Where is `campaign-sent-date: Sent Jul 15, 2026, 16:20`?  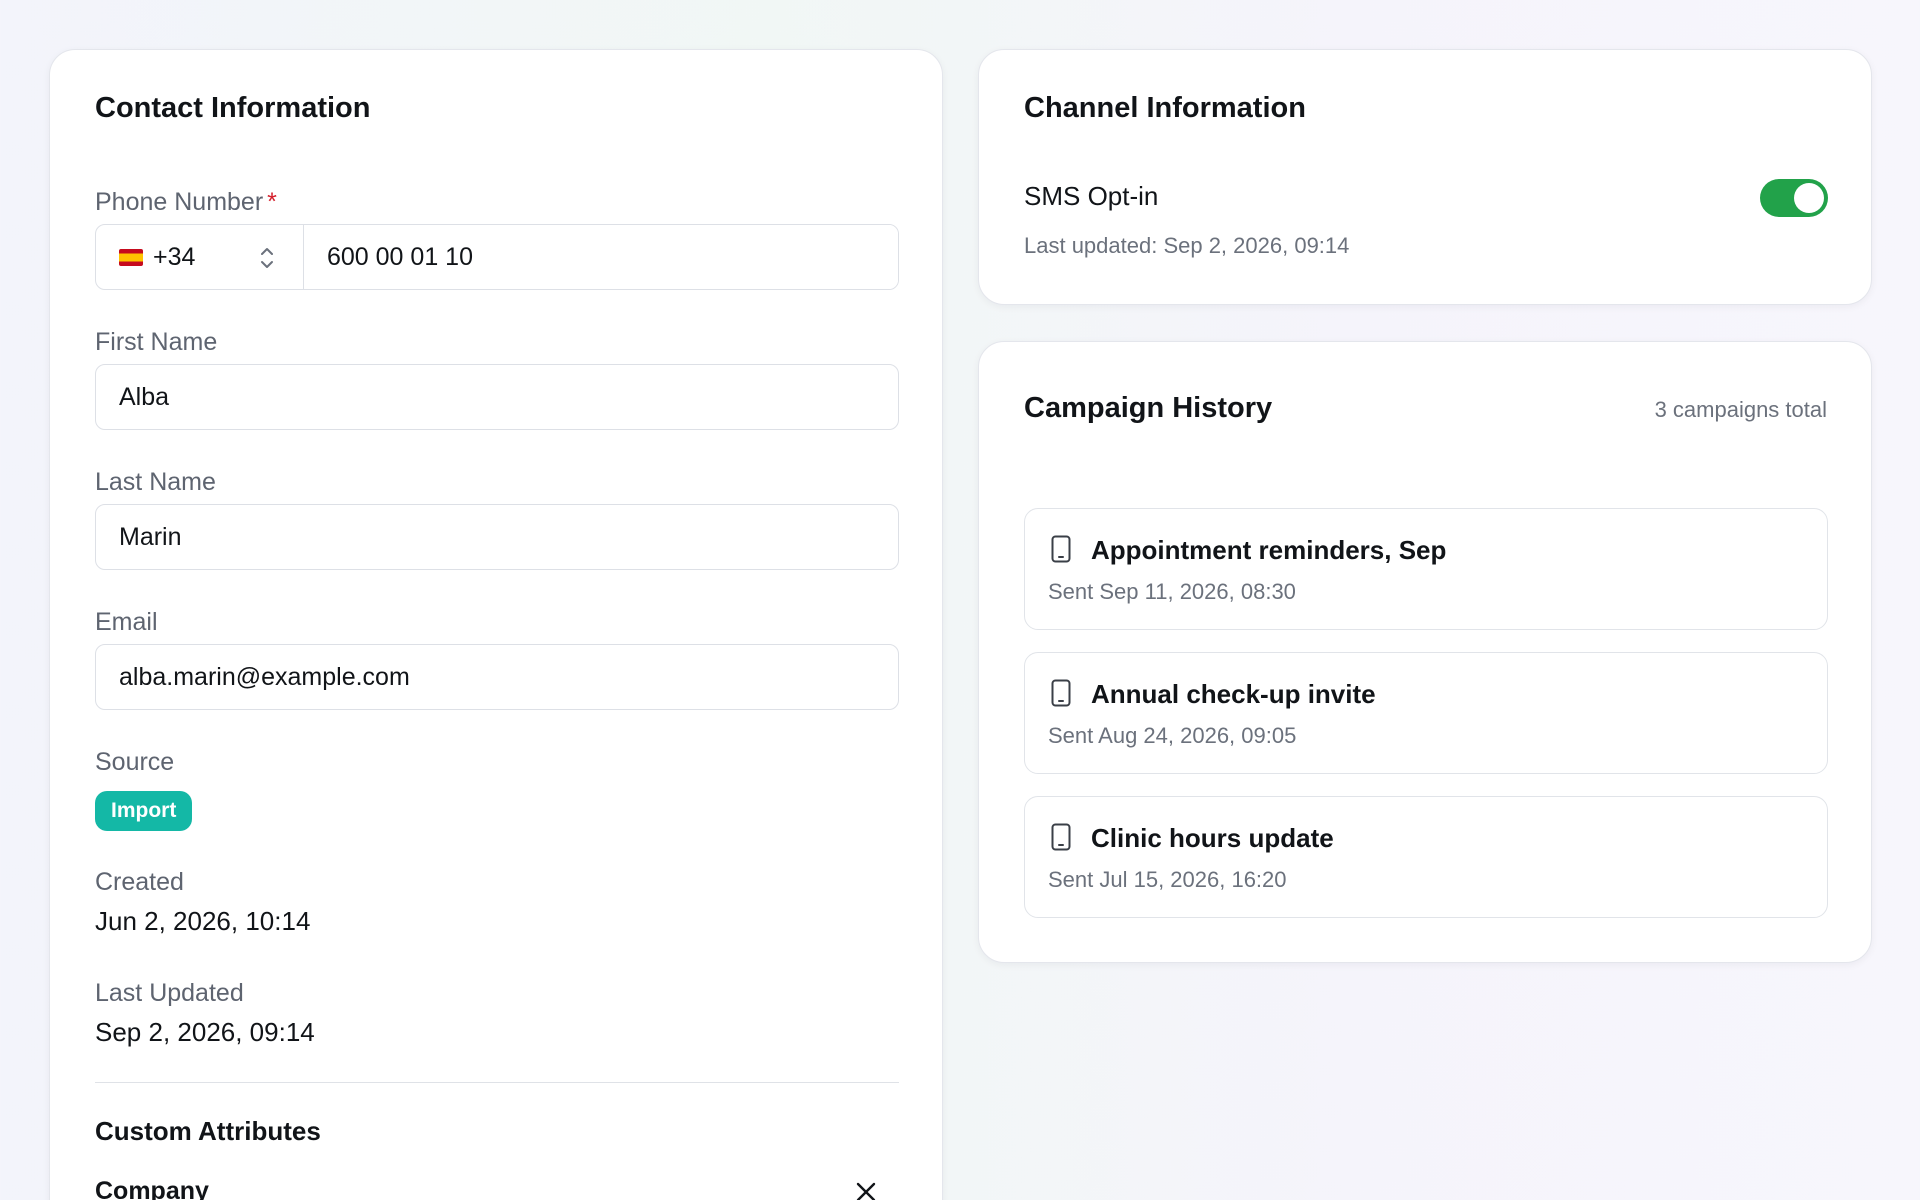
campaign-sent-date: Sent Jul 15, 2026, 16:20 is located at coordinates (1167, 879).